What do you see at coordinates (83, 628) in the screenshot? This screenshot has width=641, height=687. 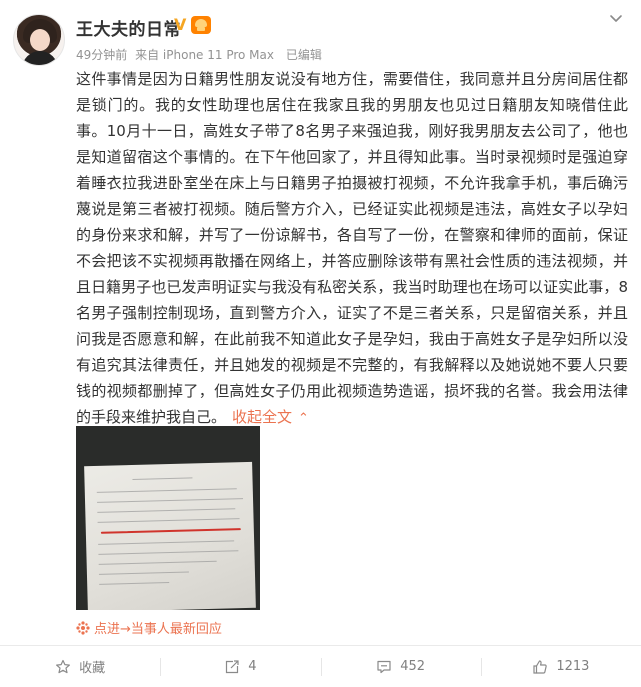 I see `sparkle-icon` at bounding box center [83, 628].